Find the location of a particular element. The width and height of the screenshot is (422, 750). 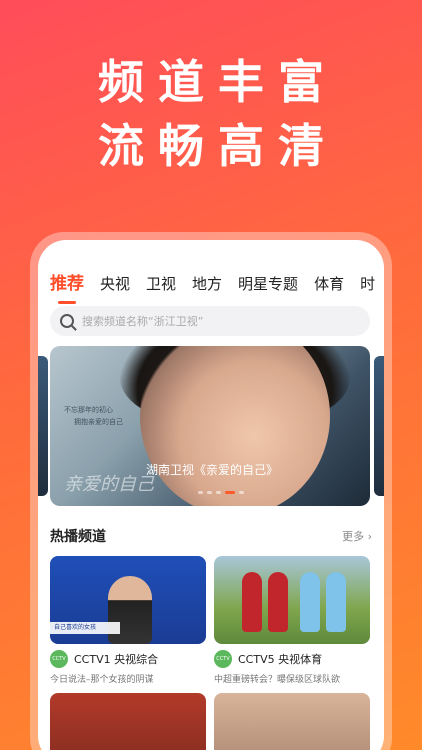

banner-caption: 湖南卫视《亲爱的自己》 is located at coordinates (212, 470).